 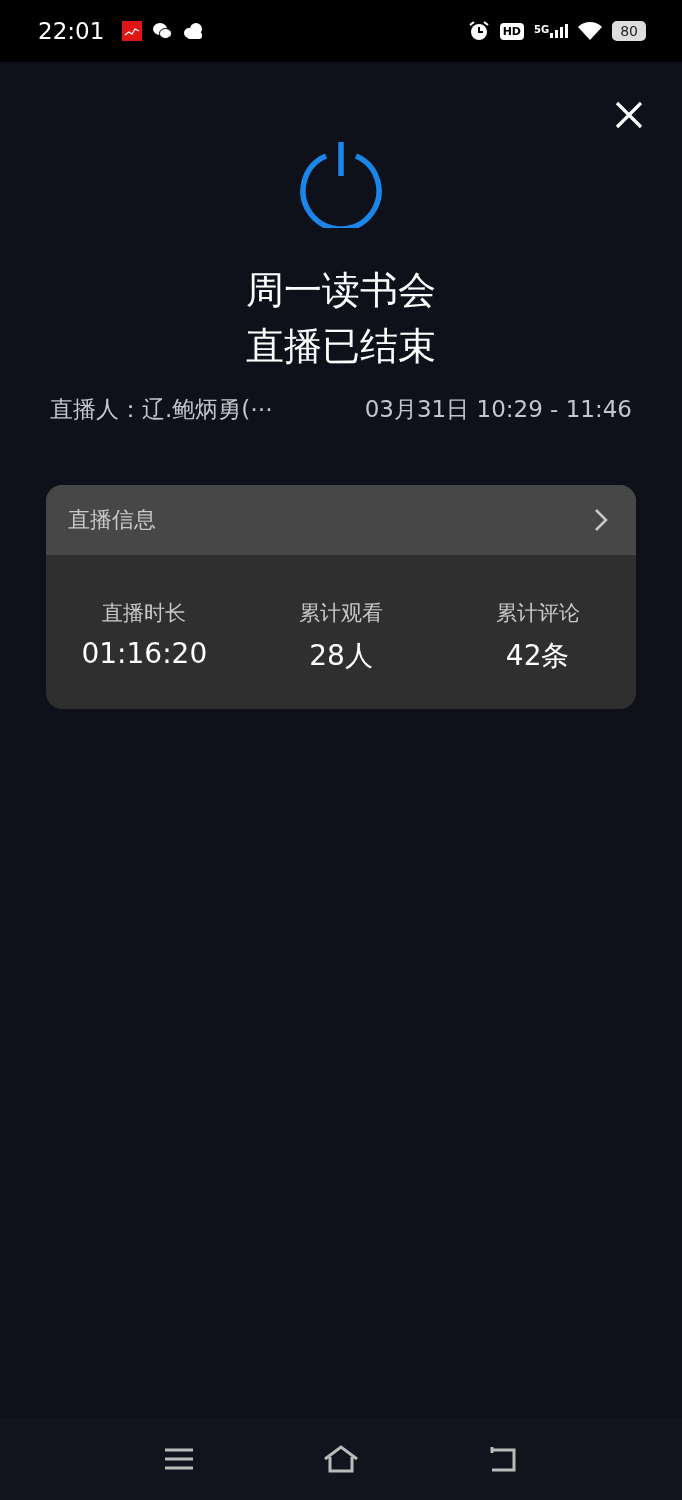 What do you see at coordinates (162, 409) in the screenshot?
I see `host-name: 直播人：辽.鲍炳勇(⋯` at bounding box center [162, 409].